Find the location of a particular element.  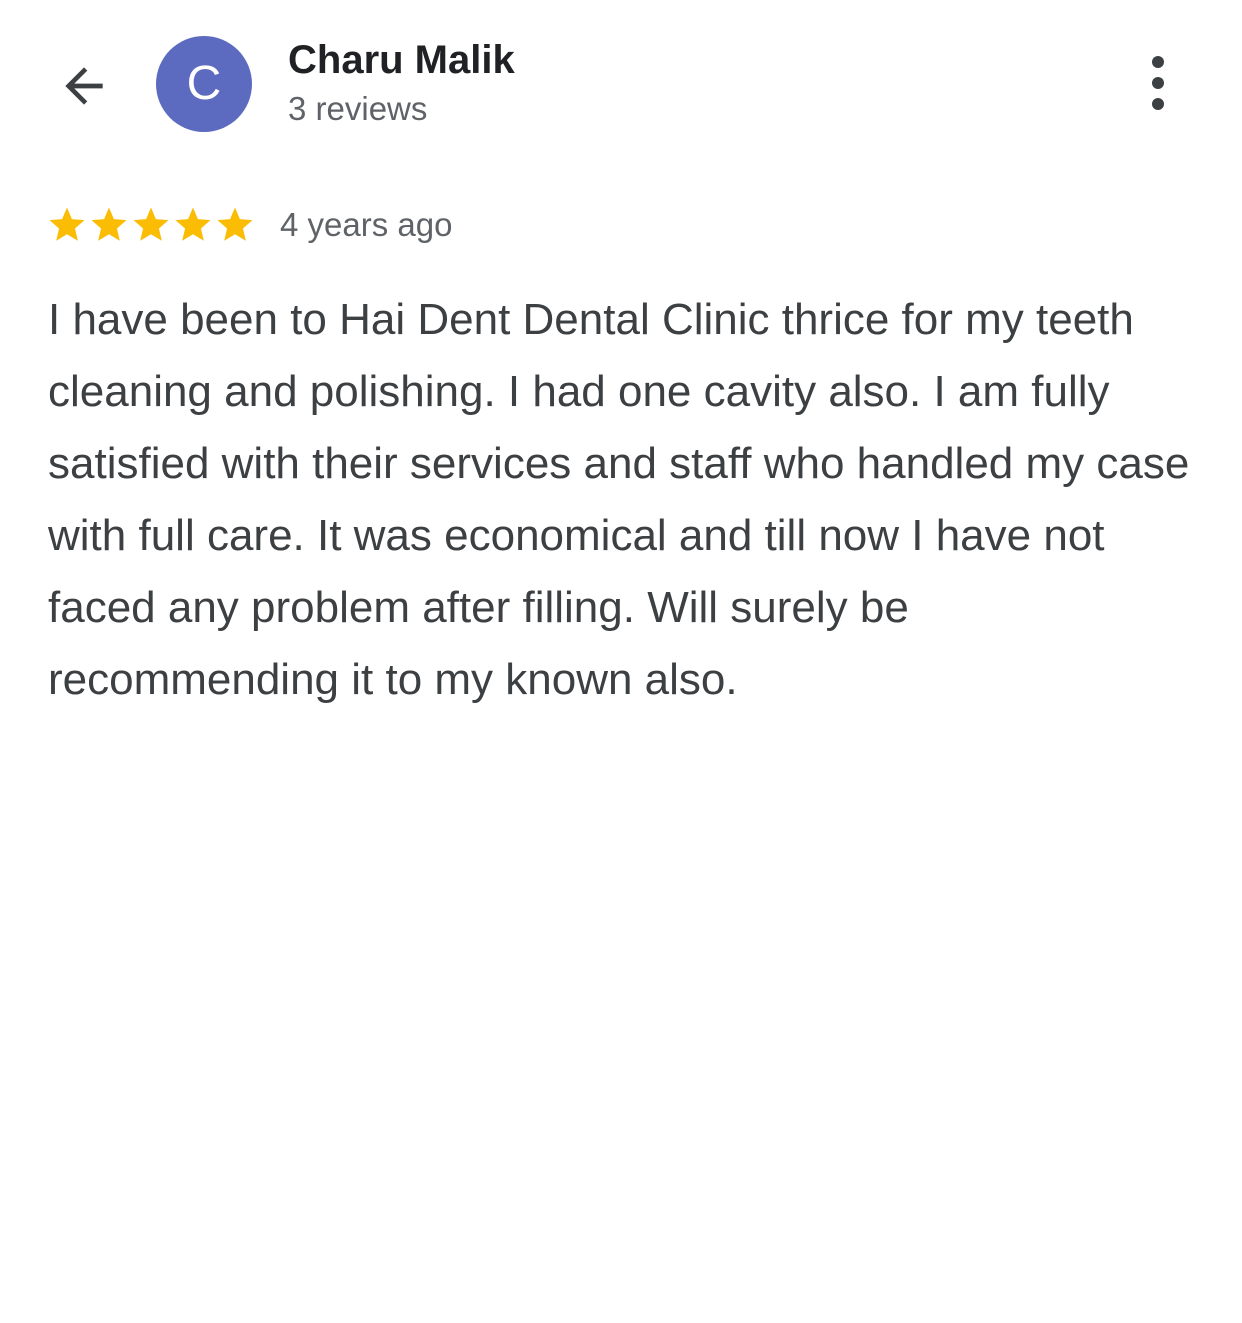

more-options-button is located at coordinates (1158, 84).